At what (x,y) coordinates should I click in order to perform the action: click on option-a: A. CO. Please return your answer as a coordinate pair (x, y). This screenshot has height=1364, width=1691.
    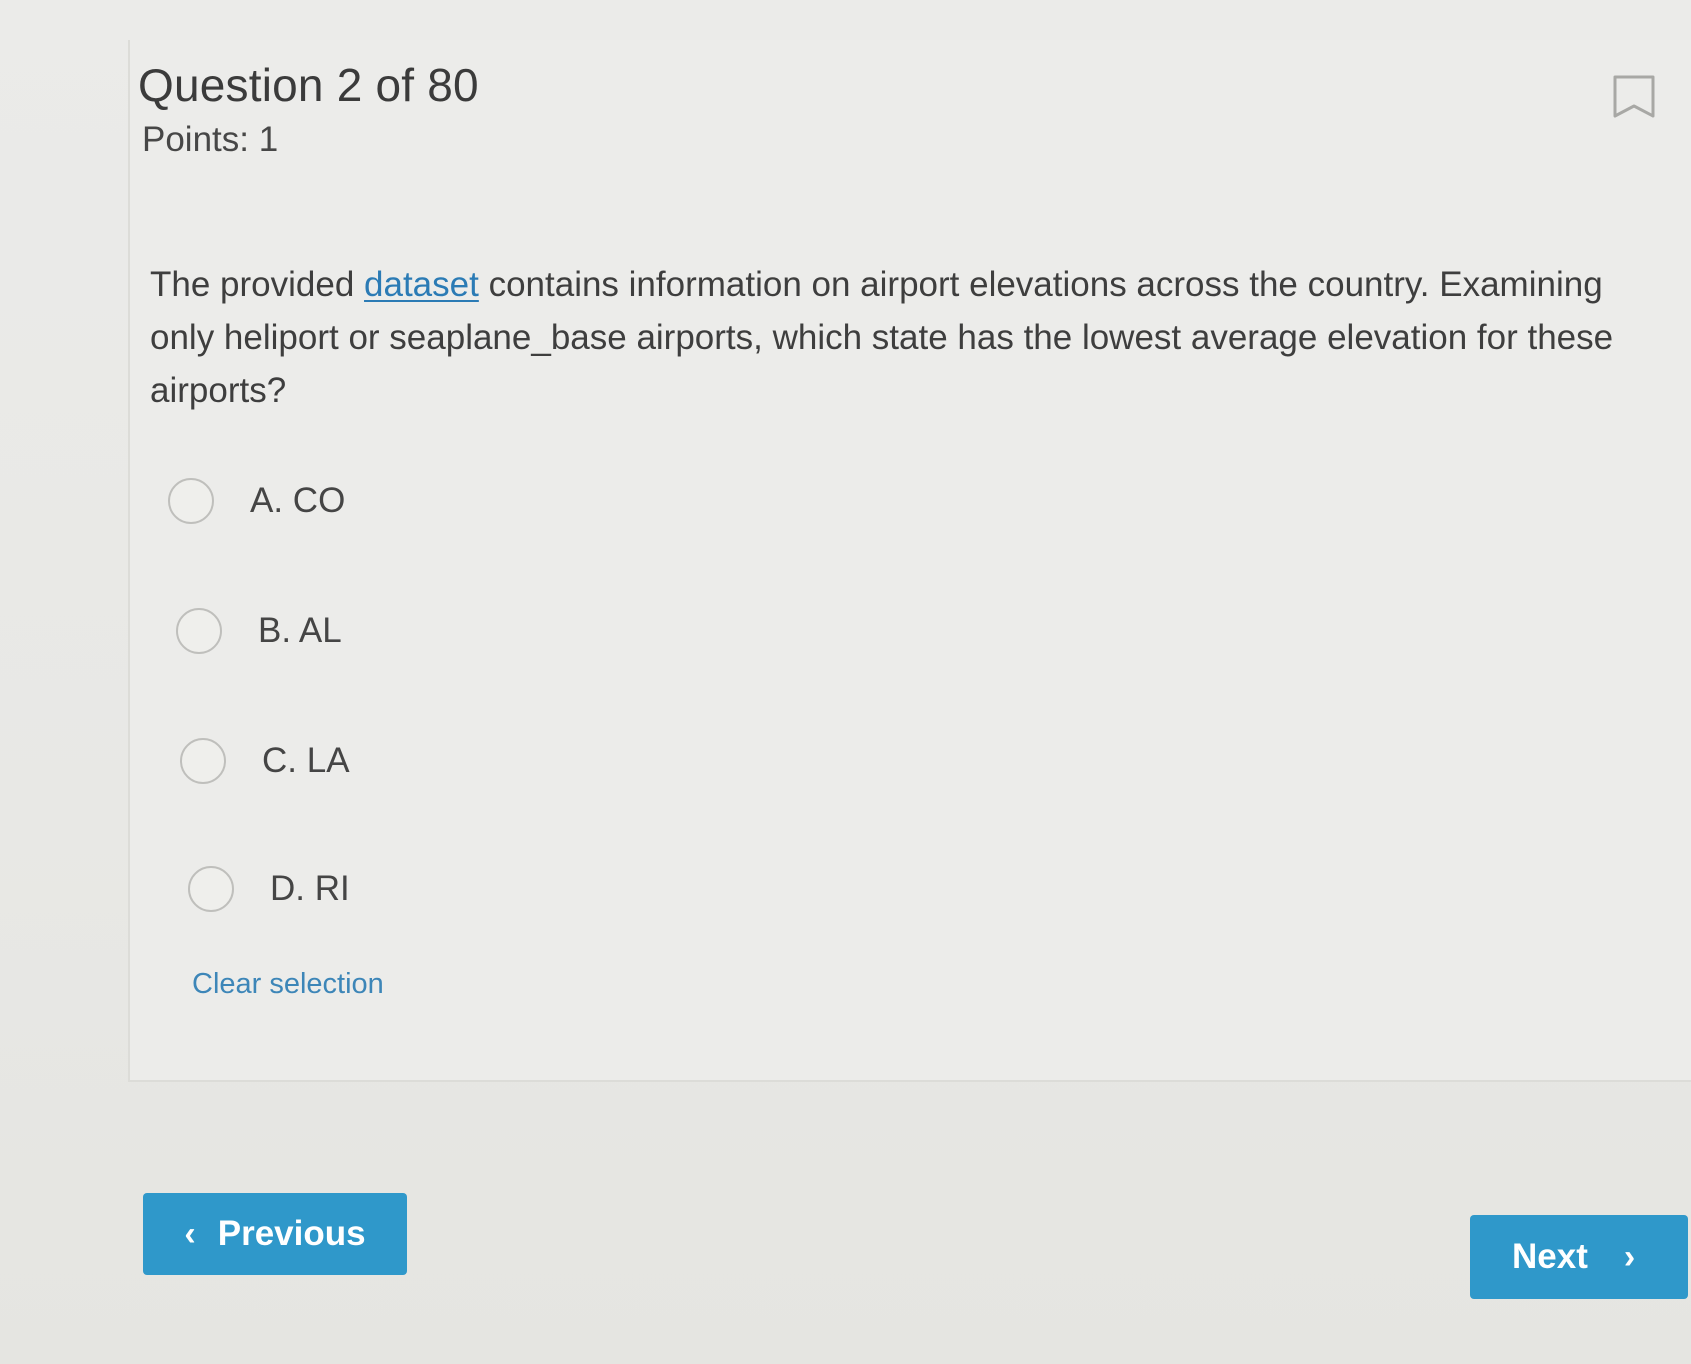
    Looking at the image, I should click on (256, 501).